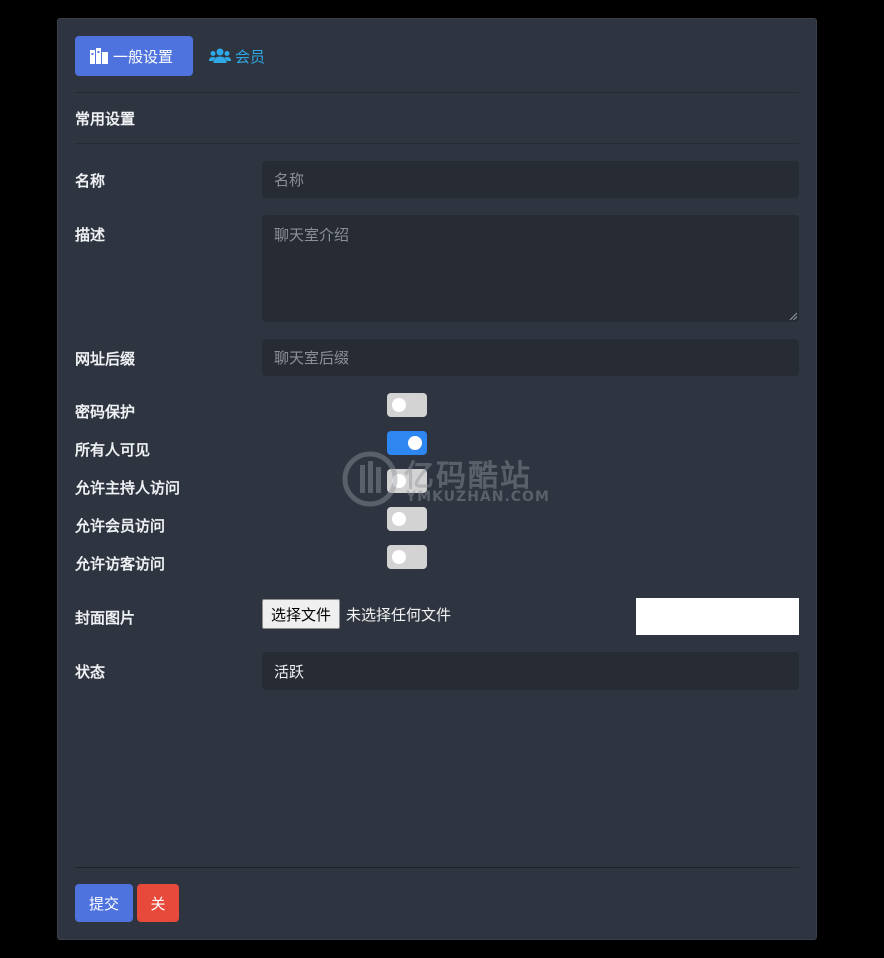  What do you see at coordinates (120, 564) in the screenshot?
I see `allow-guest-label: 允许访客访问` at bounding box center [120, 564].